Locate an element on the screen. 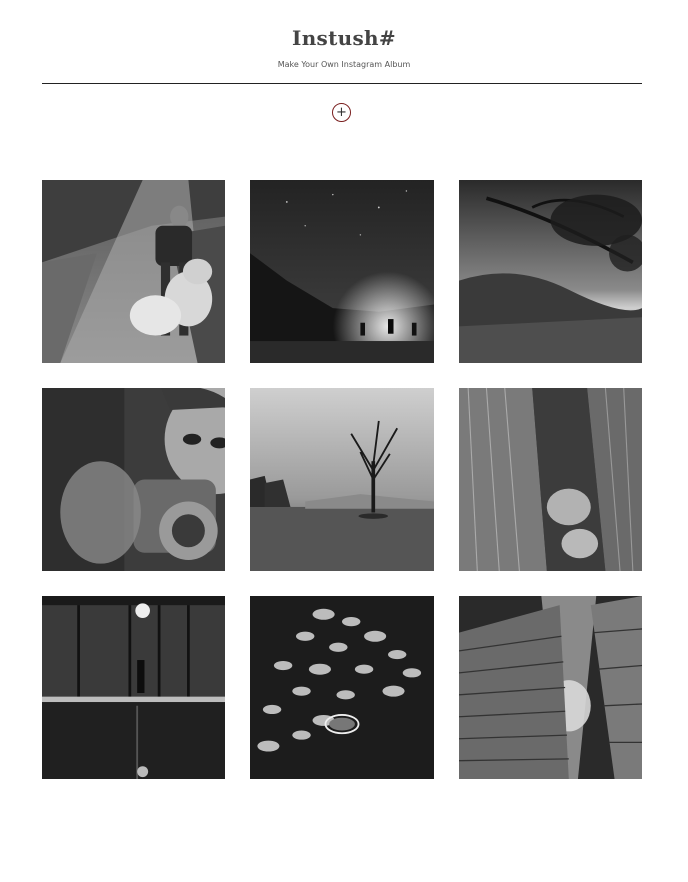  app-subtitle: Make Your Own Instagram Album is located at coordinates (344, 64).